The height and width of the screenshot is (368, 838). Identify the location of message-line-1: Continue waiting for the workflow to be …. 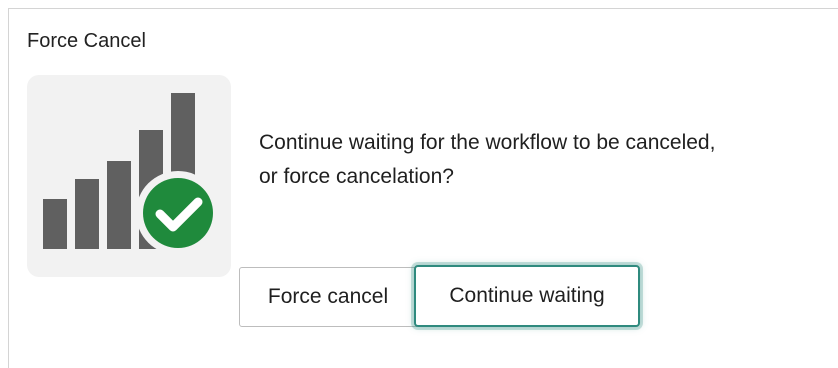
(487, 142).